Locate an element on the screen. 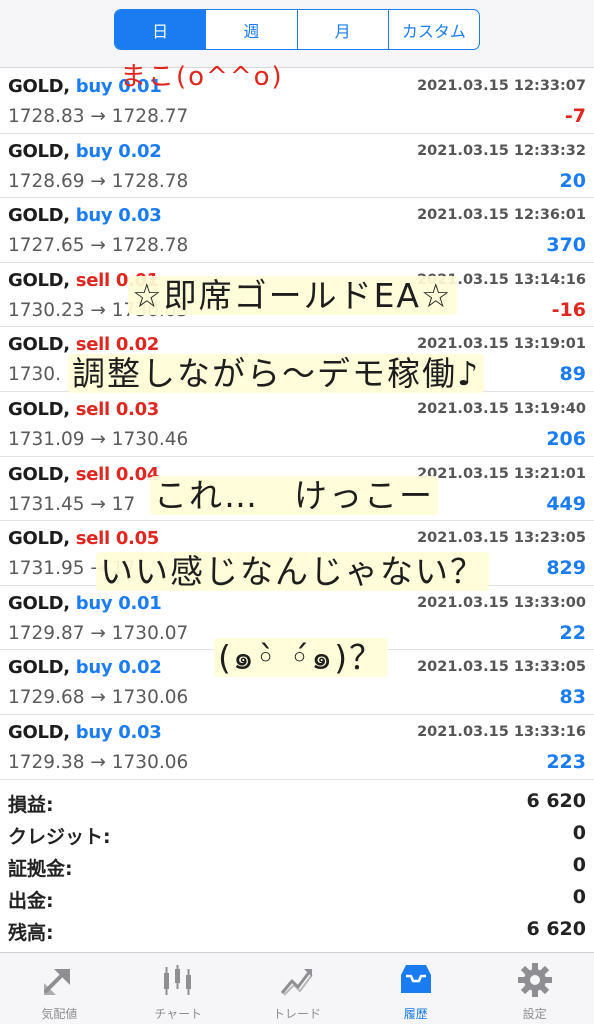 The height and width of the screenshot is (1024, 594). trade-time: 2021.03.15 12:36:01 is located at coordinates (501, 215).